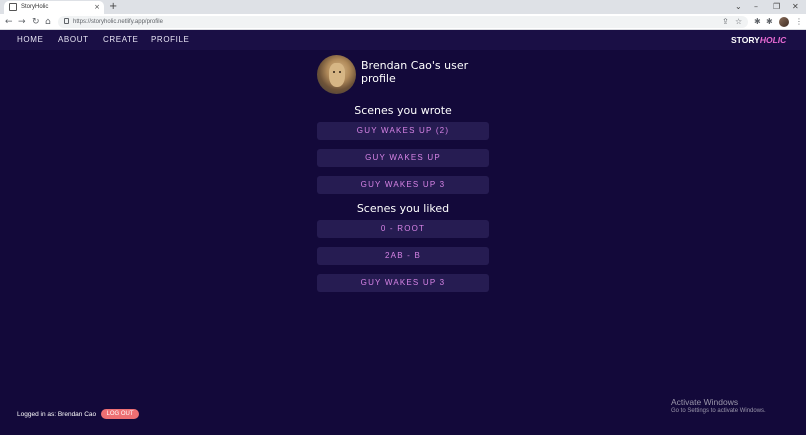 The height and width of the screenshot is (435, 806). I want to click on close-window-button: ✕, so click(795, 7).